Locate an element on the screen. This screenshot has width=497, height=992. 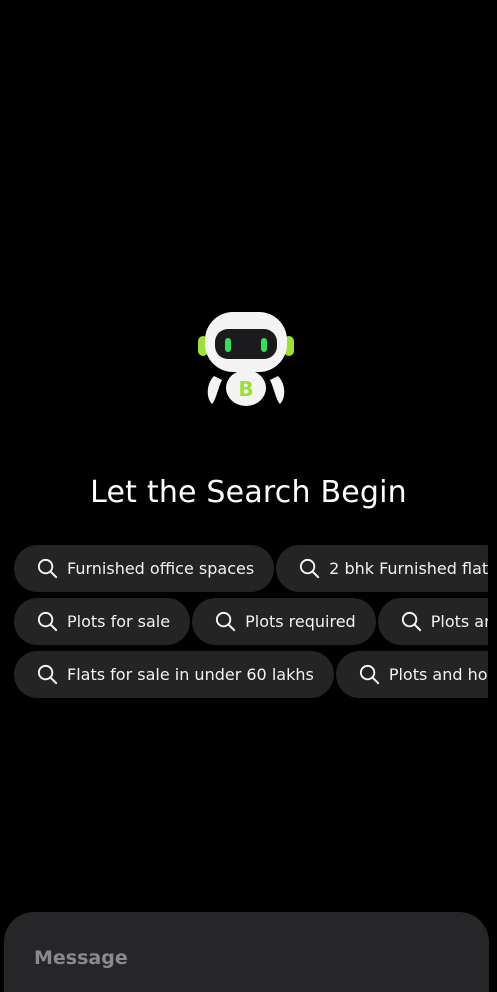
suggestion-chip: Plots for sale is located at coordinates (102, 621).